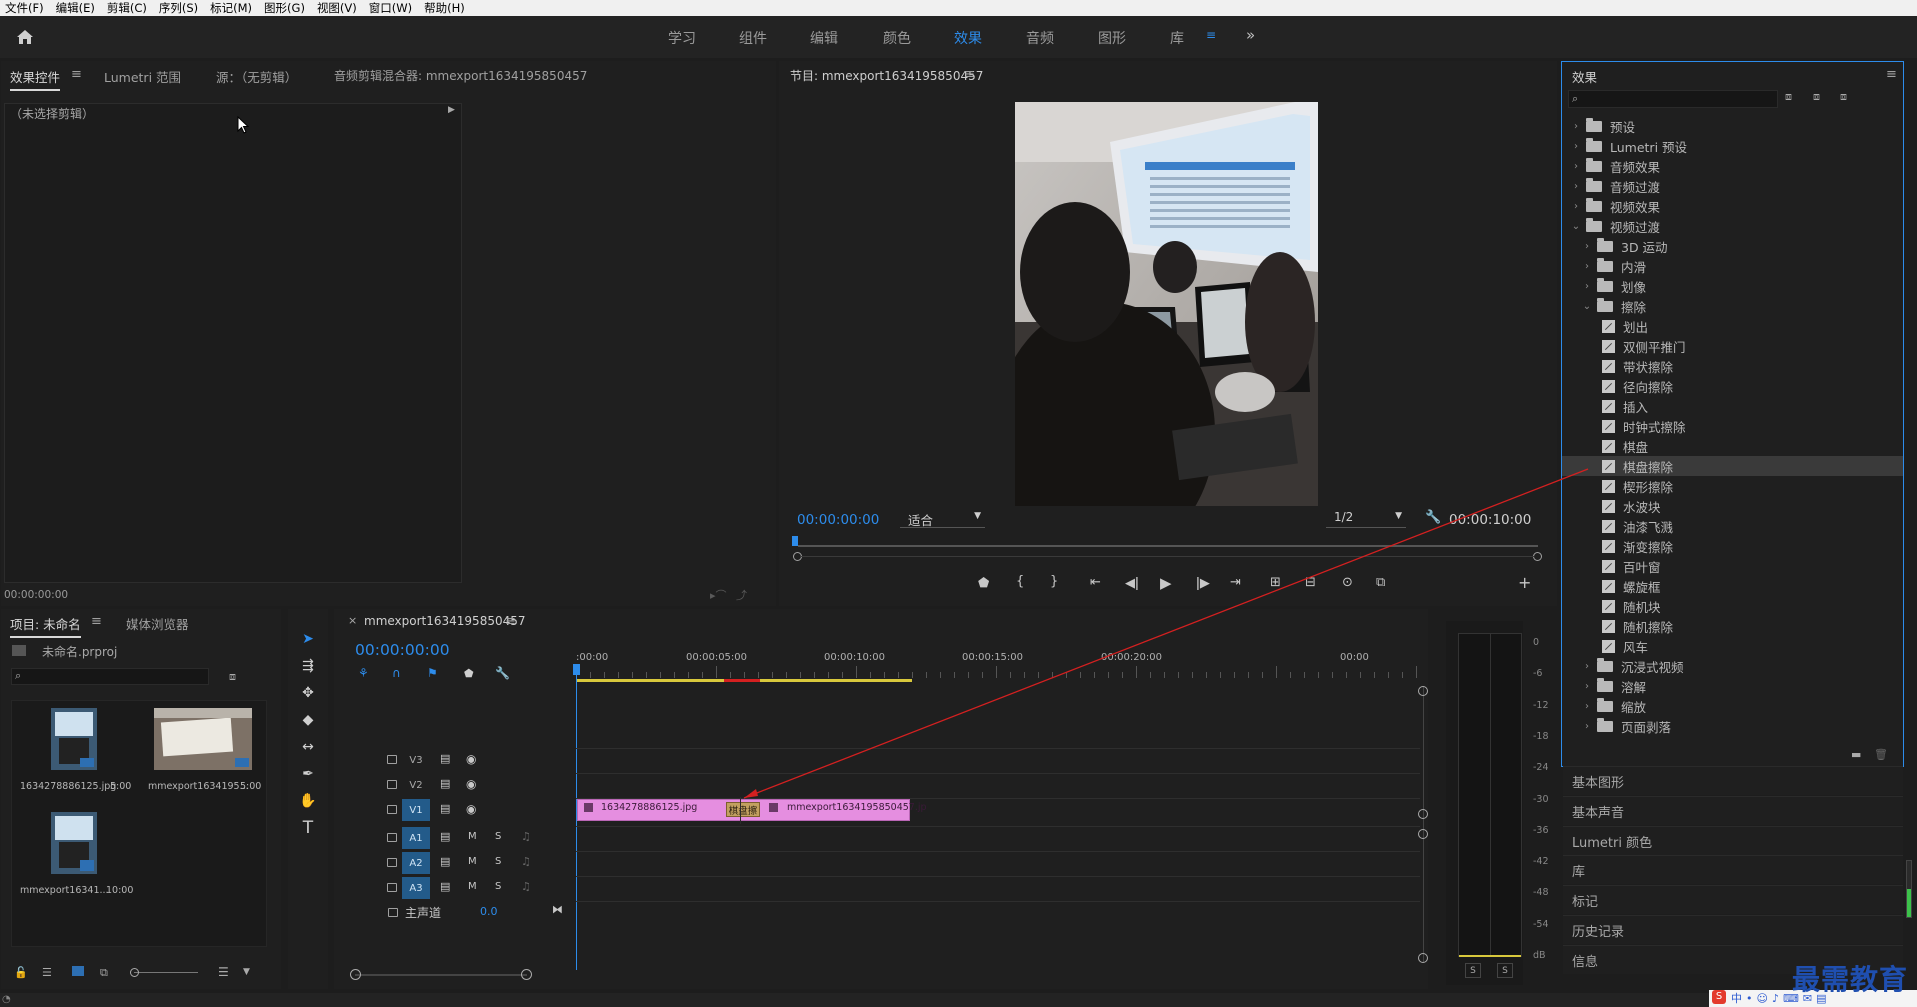  What do you see at coordinates (21, 972) in the screenshot?
I see `lock-icon: 🔓` at bounding box center [21, 972].